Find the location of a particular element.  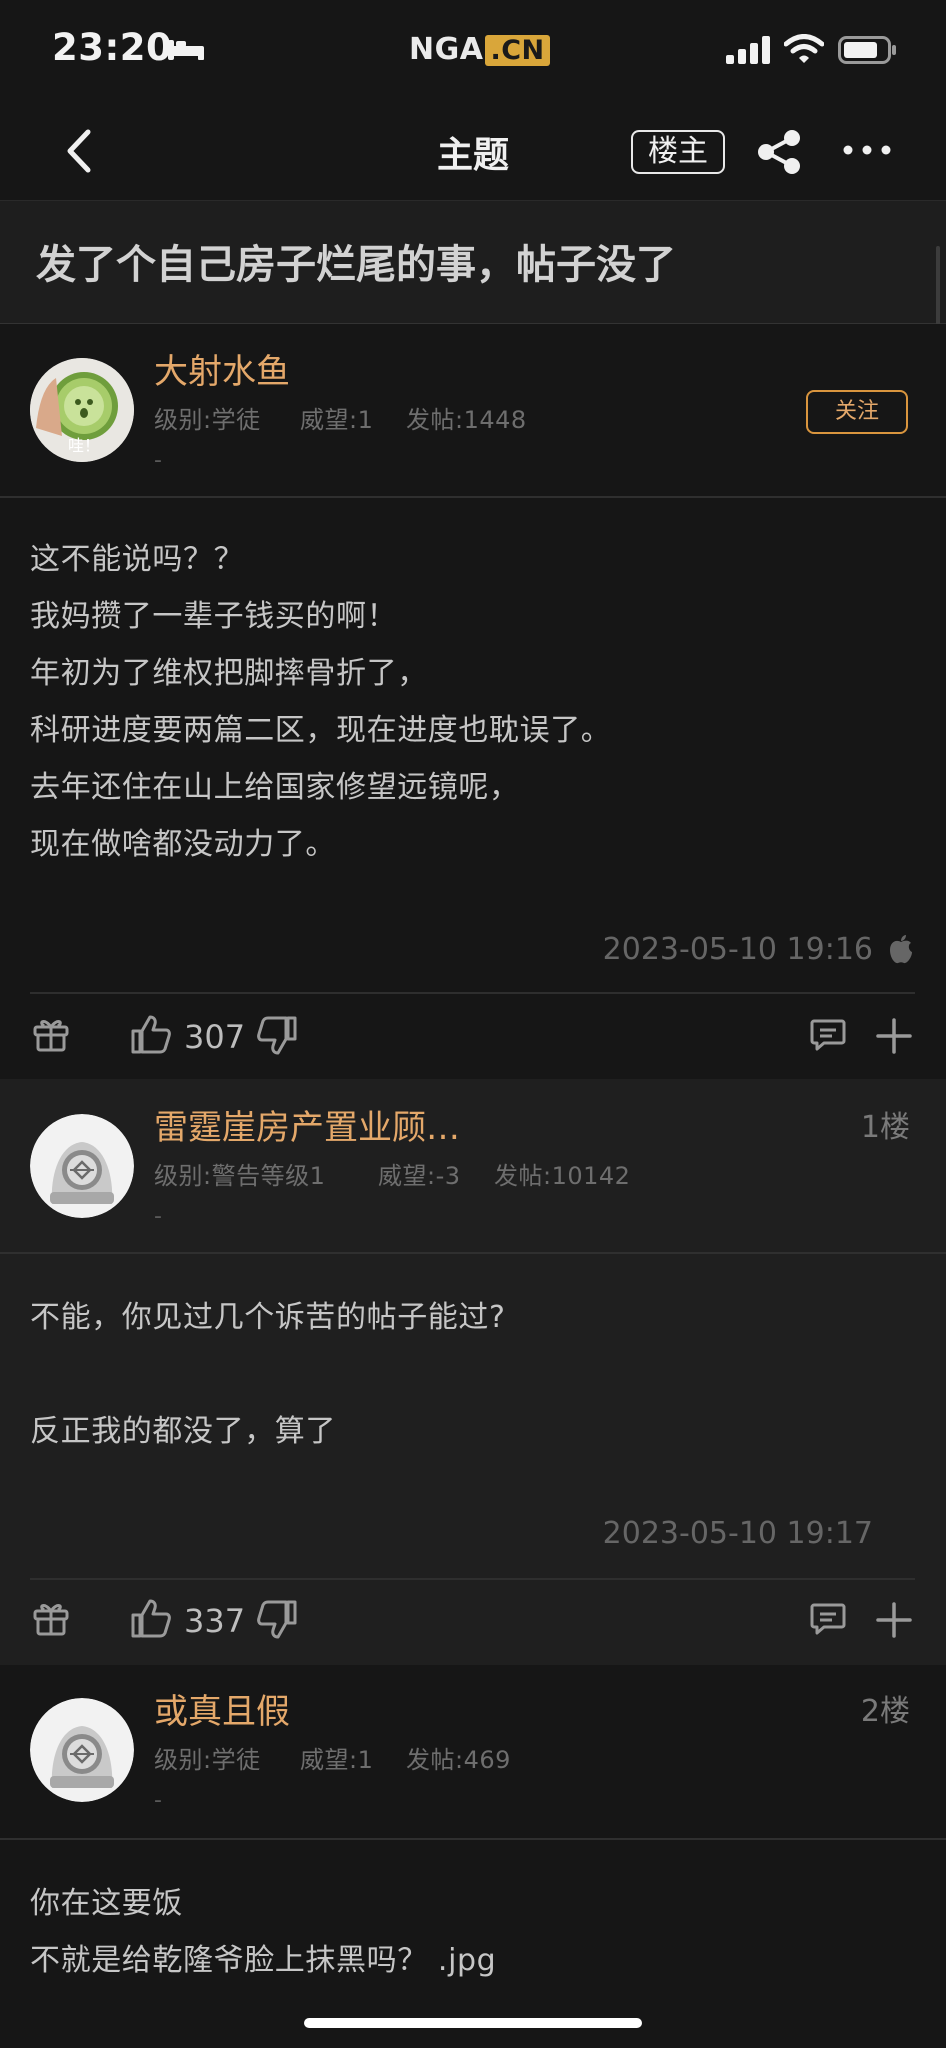

nga-logo: NGA .CN is located at coordinates (479, 50).